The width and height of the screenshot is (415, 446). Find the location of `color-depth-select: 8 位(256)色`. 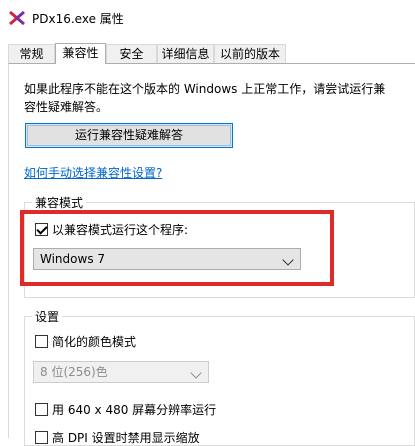

color-depth-select: 8 位(256)色 is located at coordinates (121, 372).